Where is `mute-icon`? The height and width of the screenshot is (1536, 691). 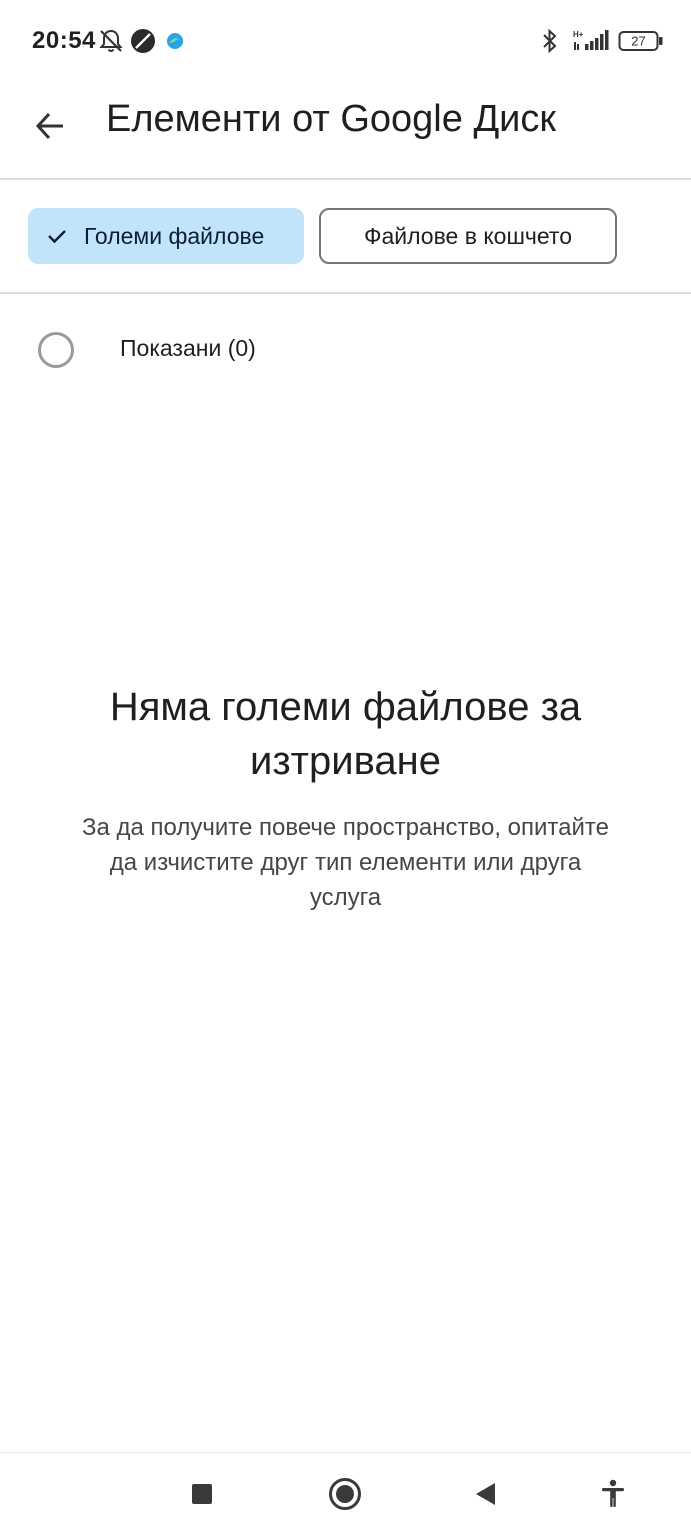
mute-icon is located at coordinates (111, 43).